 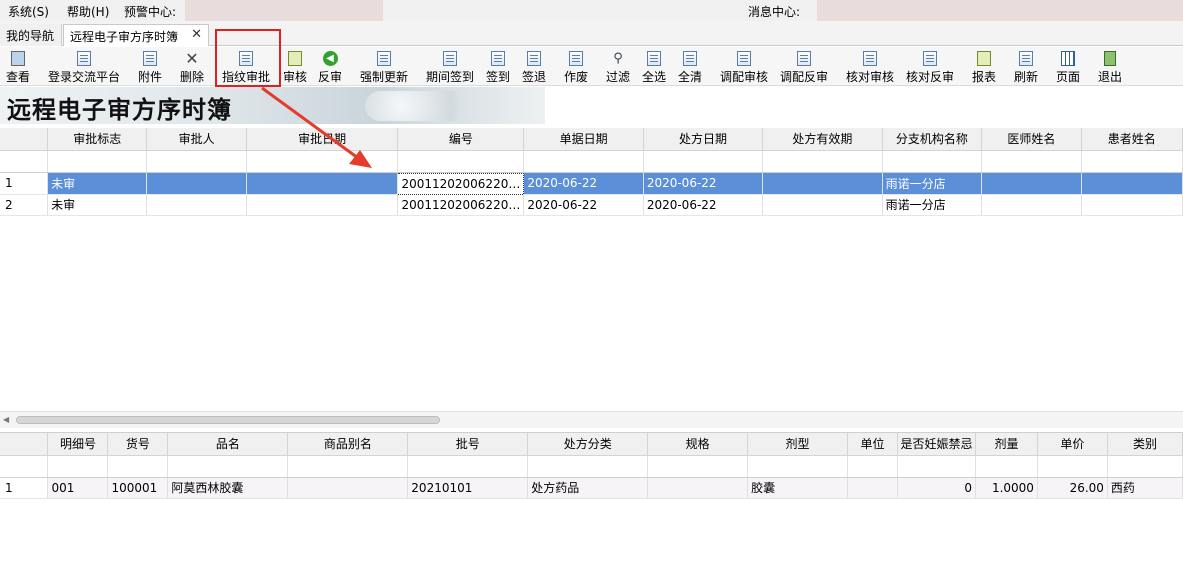 What do you see at coordinates (150, 11) in the screenshot?
I see `menu-warning-center: 预警中心:` at bounding box center [150, 11].